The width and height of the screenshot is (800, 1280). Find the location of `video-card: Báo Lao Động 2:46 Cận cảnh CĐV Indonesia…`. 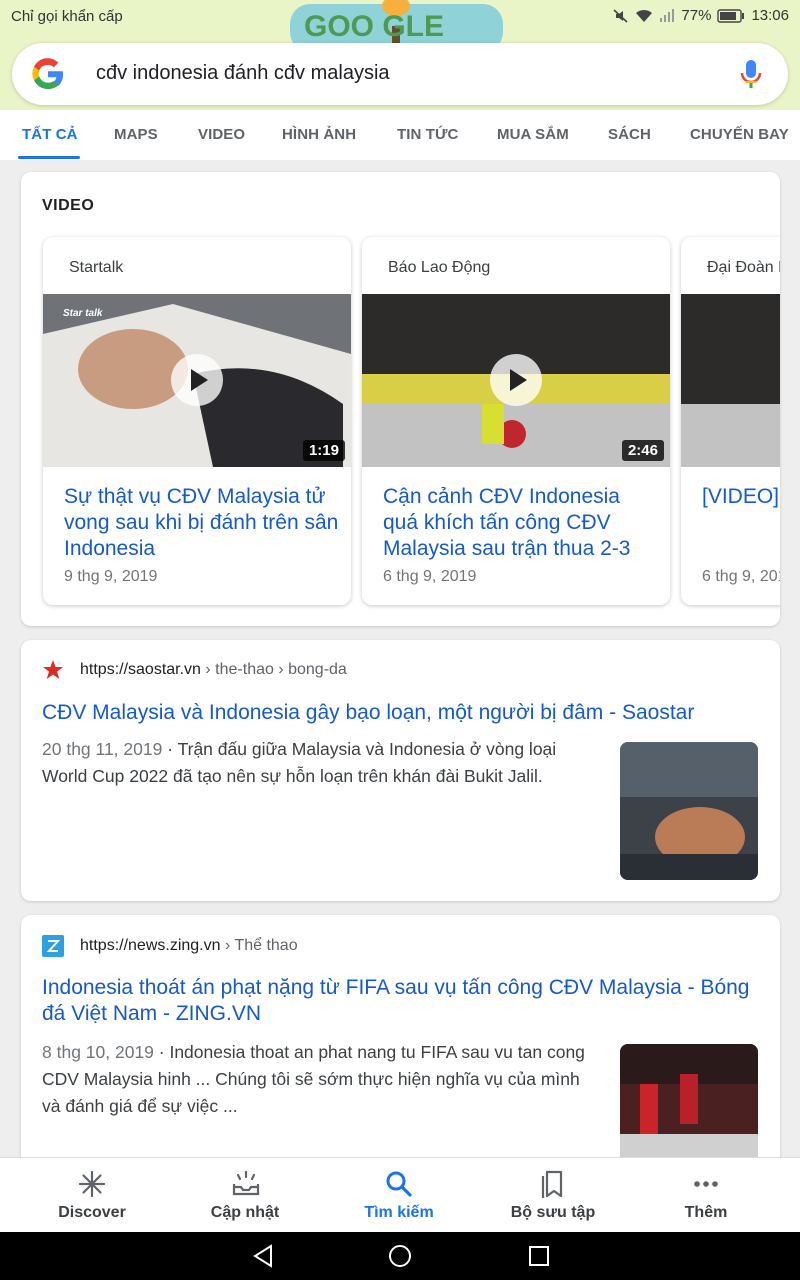

video-card: Báo Lao Động 2:46 Cận cảnh CĐV Indonesia… is located at coordinates (516, 421).